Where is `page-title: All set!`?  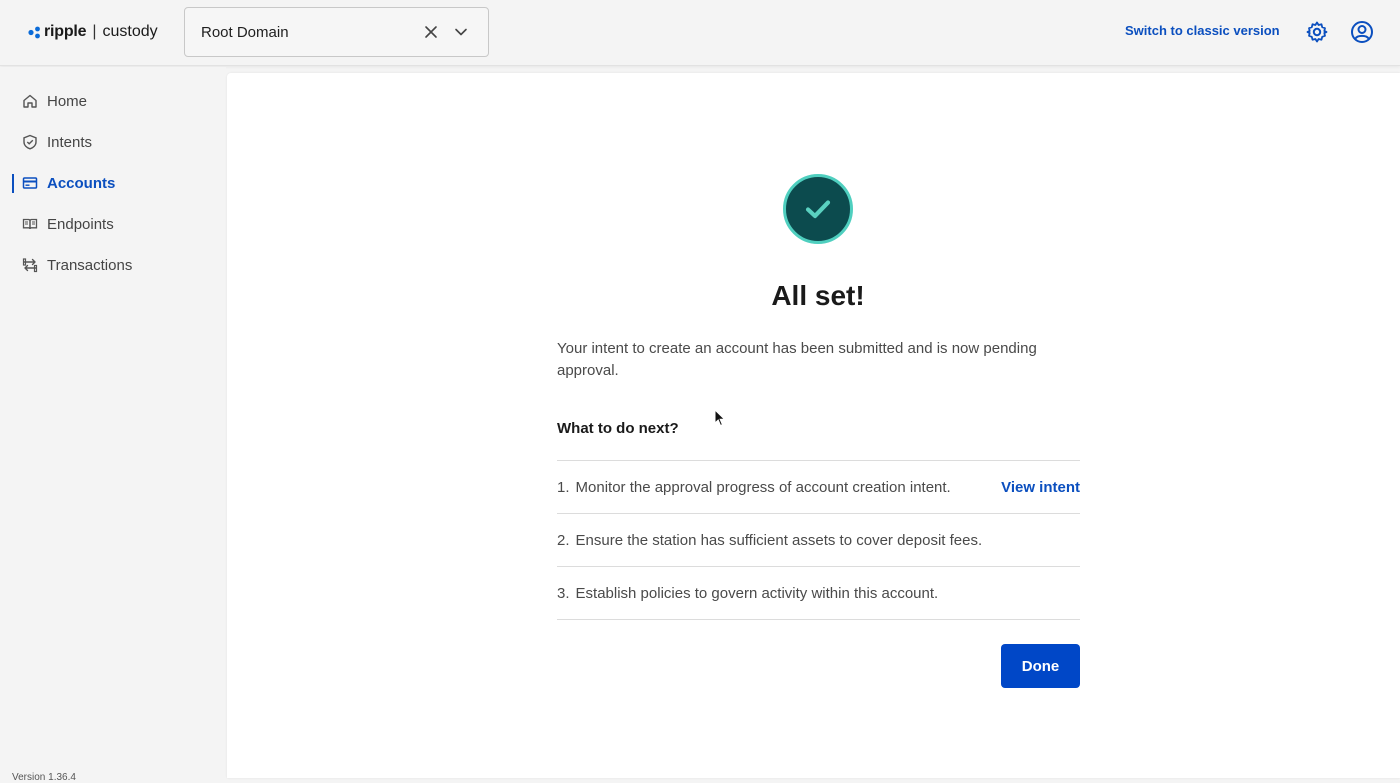 page-title: All set! is located at coordinates (818, 295).